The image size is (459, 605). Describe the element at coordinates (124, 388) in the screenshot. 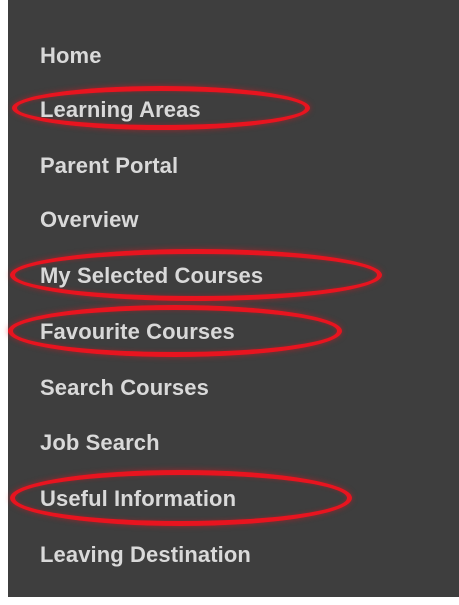

I see `nav-item-search-courses: Search Courses` at that location.